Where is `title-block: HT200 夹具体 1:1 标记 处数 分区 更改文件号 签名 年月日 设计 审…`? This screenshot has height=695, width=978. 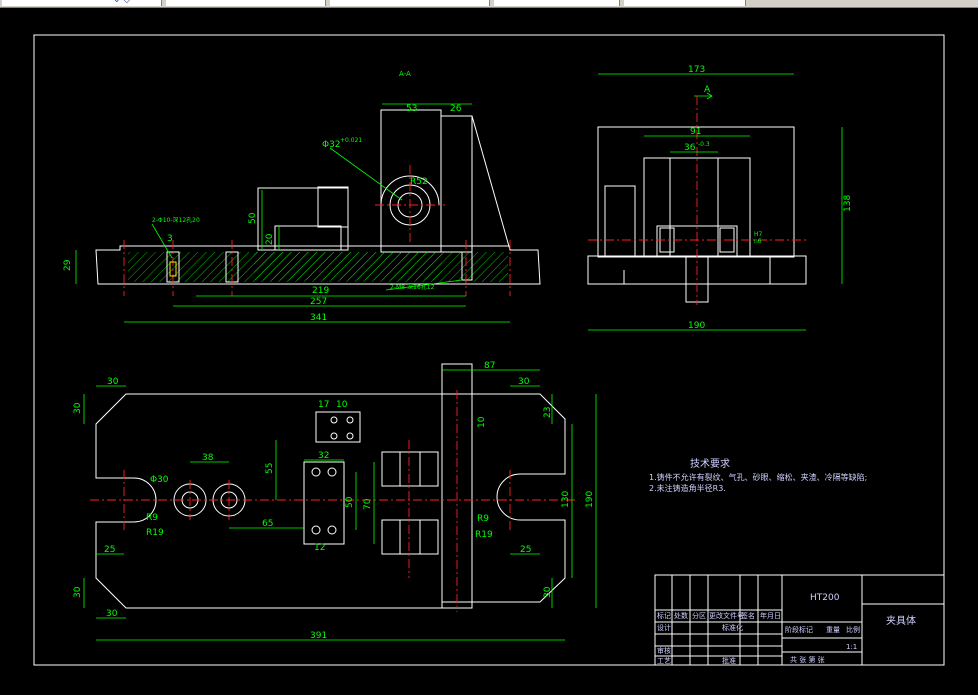
title-block: HT200 夹具体 1:1 标记 处数 分区 更改文件号 签名 年月日 设计 审… is located at coordinates (799, 620).